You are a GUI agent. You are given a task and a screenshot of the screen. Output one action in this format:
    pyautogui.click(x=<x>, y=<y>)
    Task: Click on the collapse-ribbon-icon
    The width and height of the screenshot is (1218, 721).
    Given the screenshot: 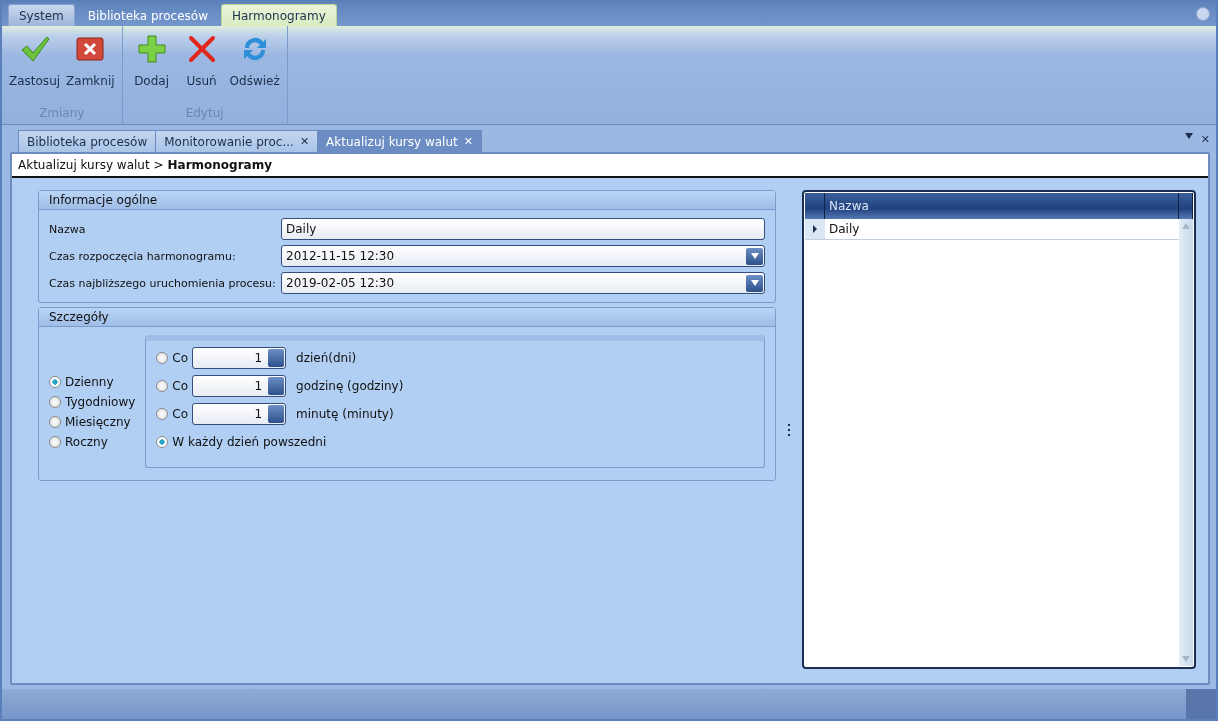 What is the action you would take?
    pyautogui.click(x=1203, y=14)
    